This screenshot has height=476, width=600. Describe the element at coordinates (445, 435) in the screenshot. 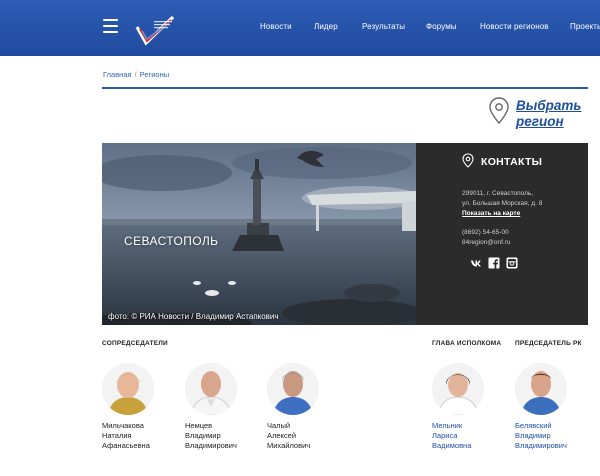

I see `person-first-name: Лариса` at that location.